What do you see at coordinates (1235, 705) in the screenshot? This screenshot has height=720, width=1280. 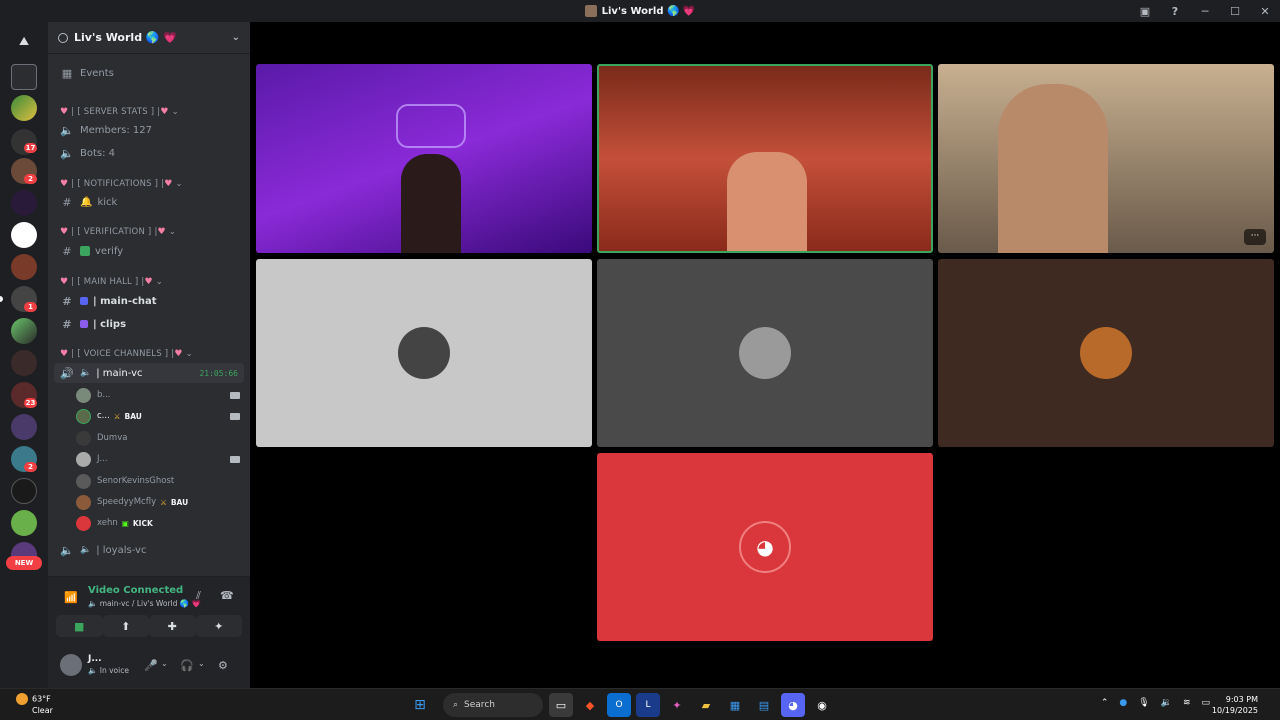 I see `clock: 9:03 PM 10/19/2025` at bounding box center [1235, 705].